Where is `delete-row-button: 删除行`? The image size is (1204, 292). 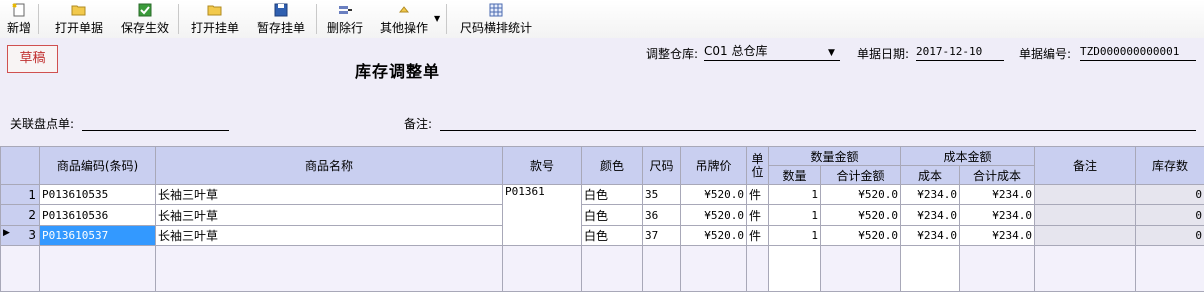
delete-row-button: 删除行 is located at coordinates (345, 18).